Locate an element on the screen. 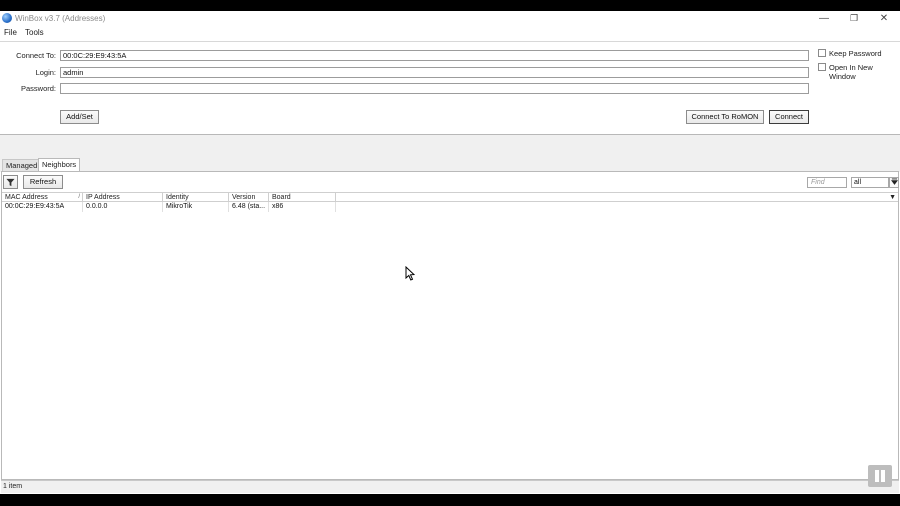  column-ip-address: IP Address is located at coordinates (123, 197).